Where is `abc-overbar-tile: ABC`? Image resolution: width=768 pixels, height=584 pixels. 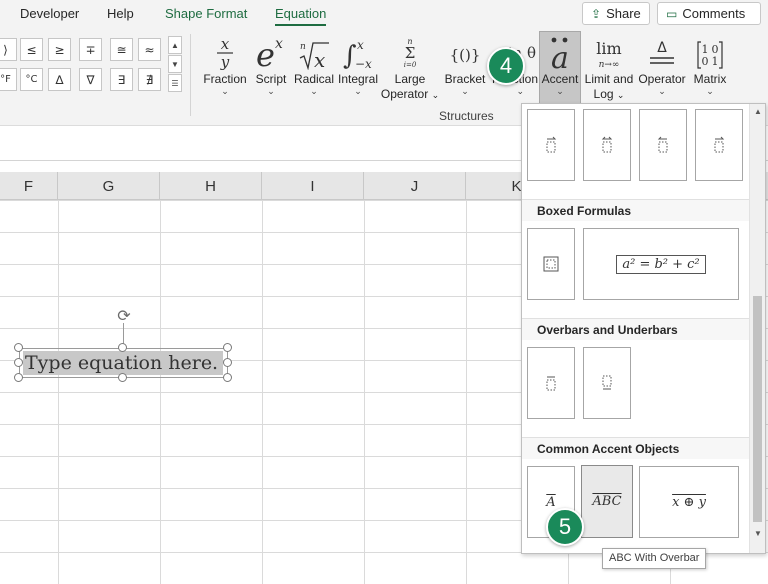 abc-overbar-tile: ABC is located at coordinates (607, 501).